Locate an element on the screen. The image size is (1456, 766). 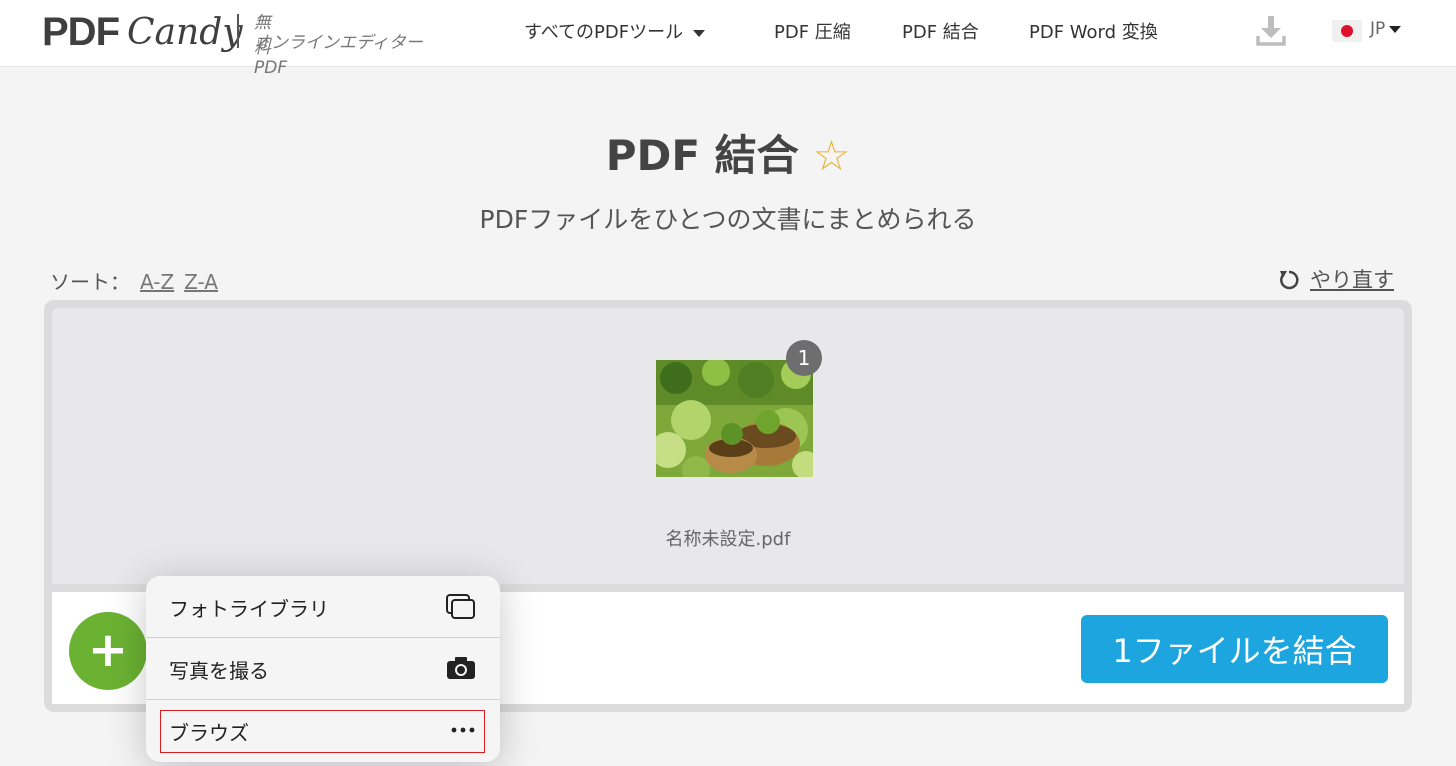
browse-highlight-box is located at coordinates (322, 731).